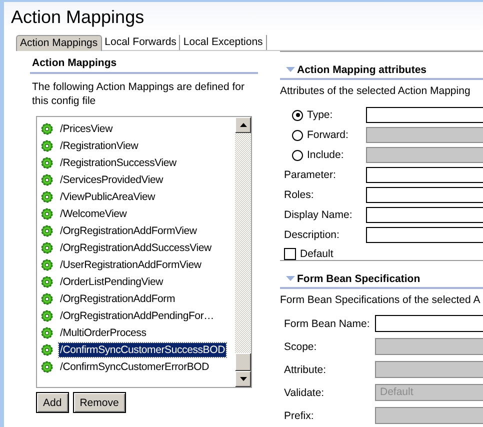  Describe the element at coordinates (128, 231) in the screenshot. I see `list-item: /OrgRegistrationAddFormView` at that location.